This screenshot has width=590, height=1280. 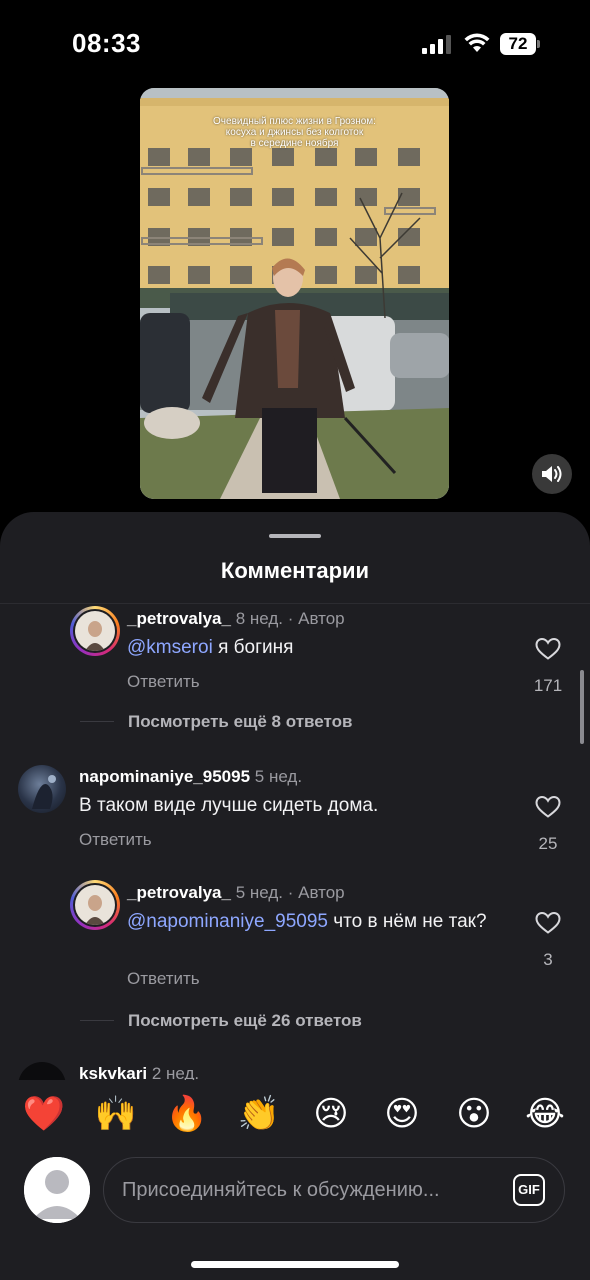 What do you see at coordinates (229, 805) in the screenshot?
I see `comment-text: В таком виде лучше сидеть дома.` at bounding box center [229, 805].